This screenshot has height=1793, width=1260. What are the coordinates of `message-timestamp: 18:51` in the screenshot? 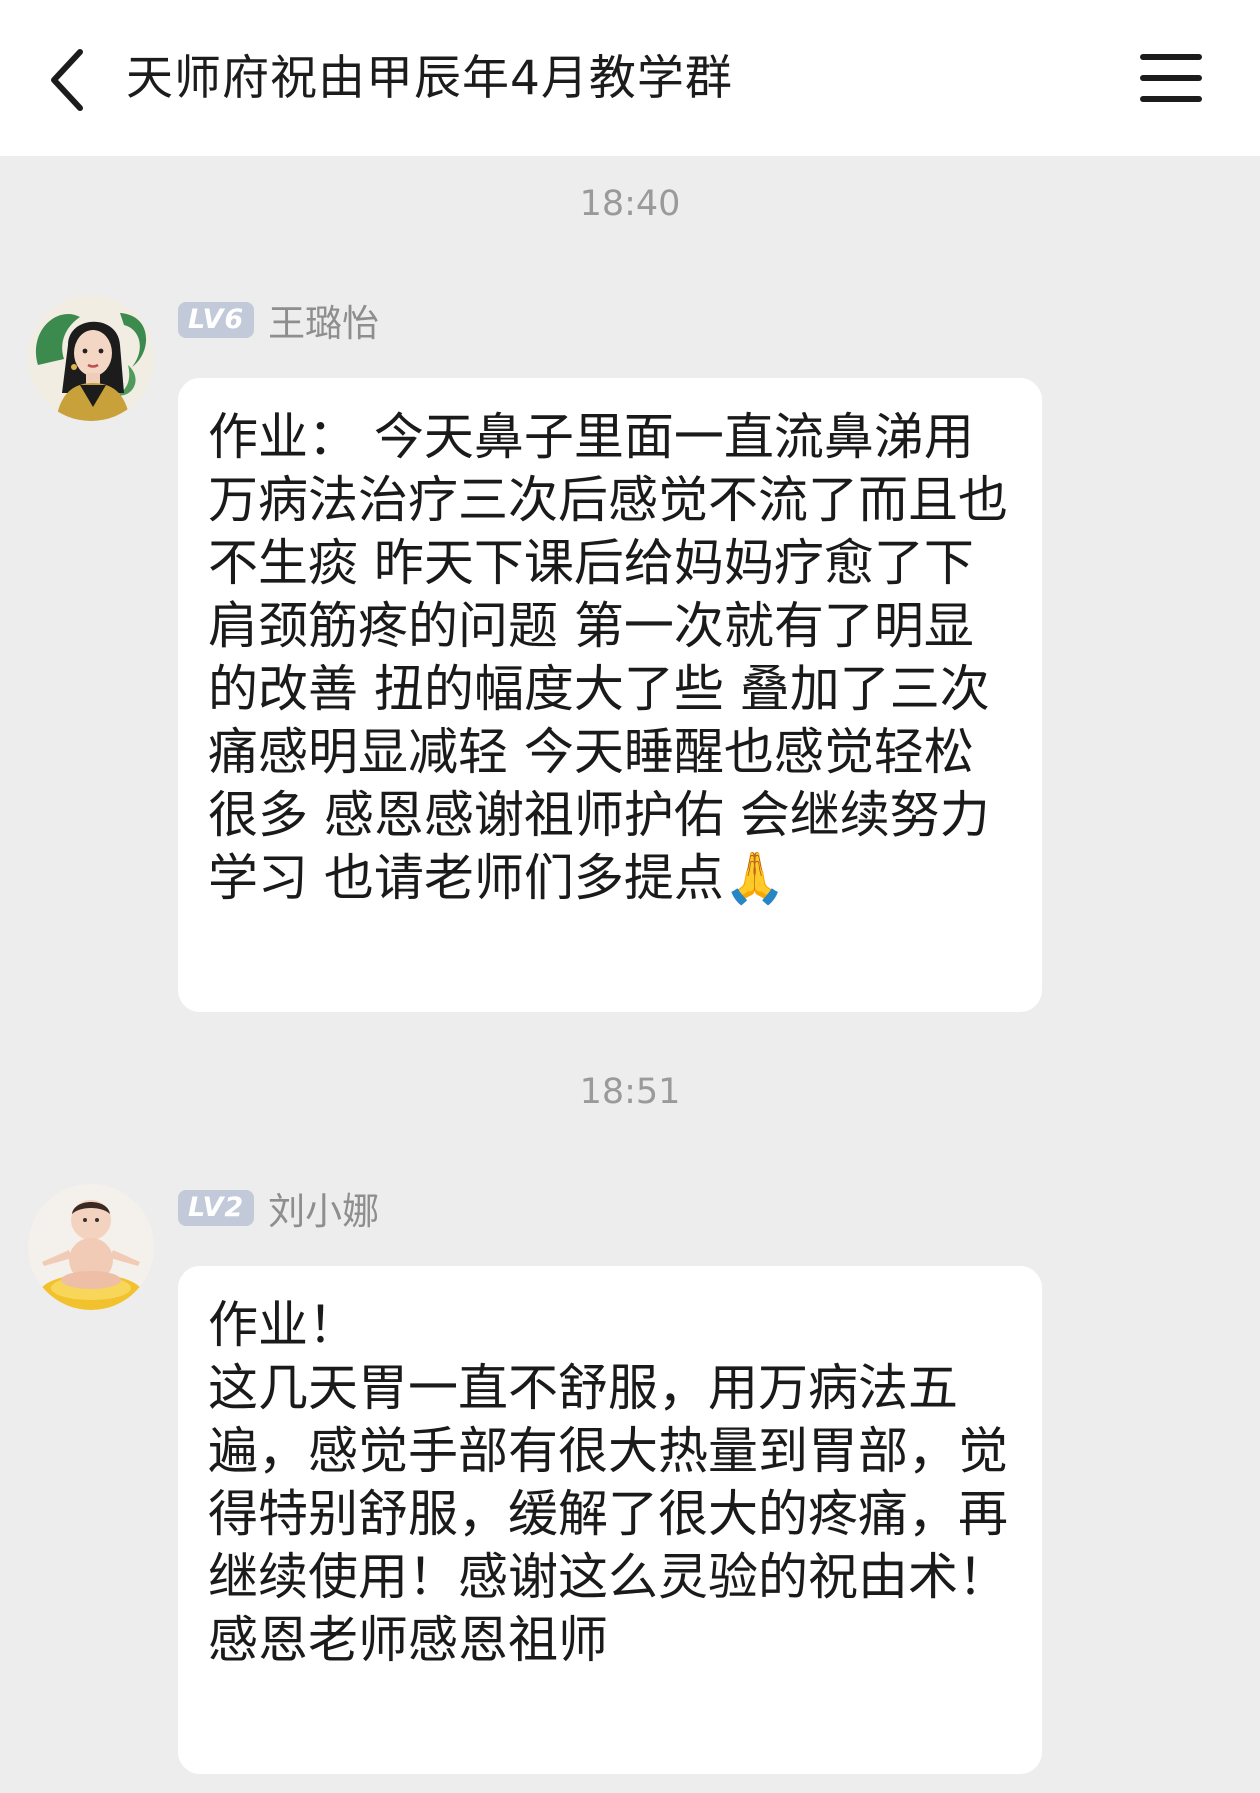 It's located at (630, 1092).